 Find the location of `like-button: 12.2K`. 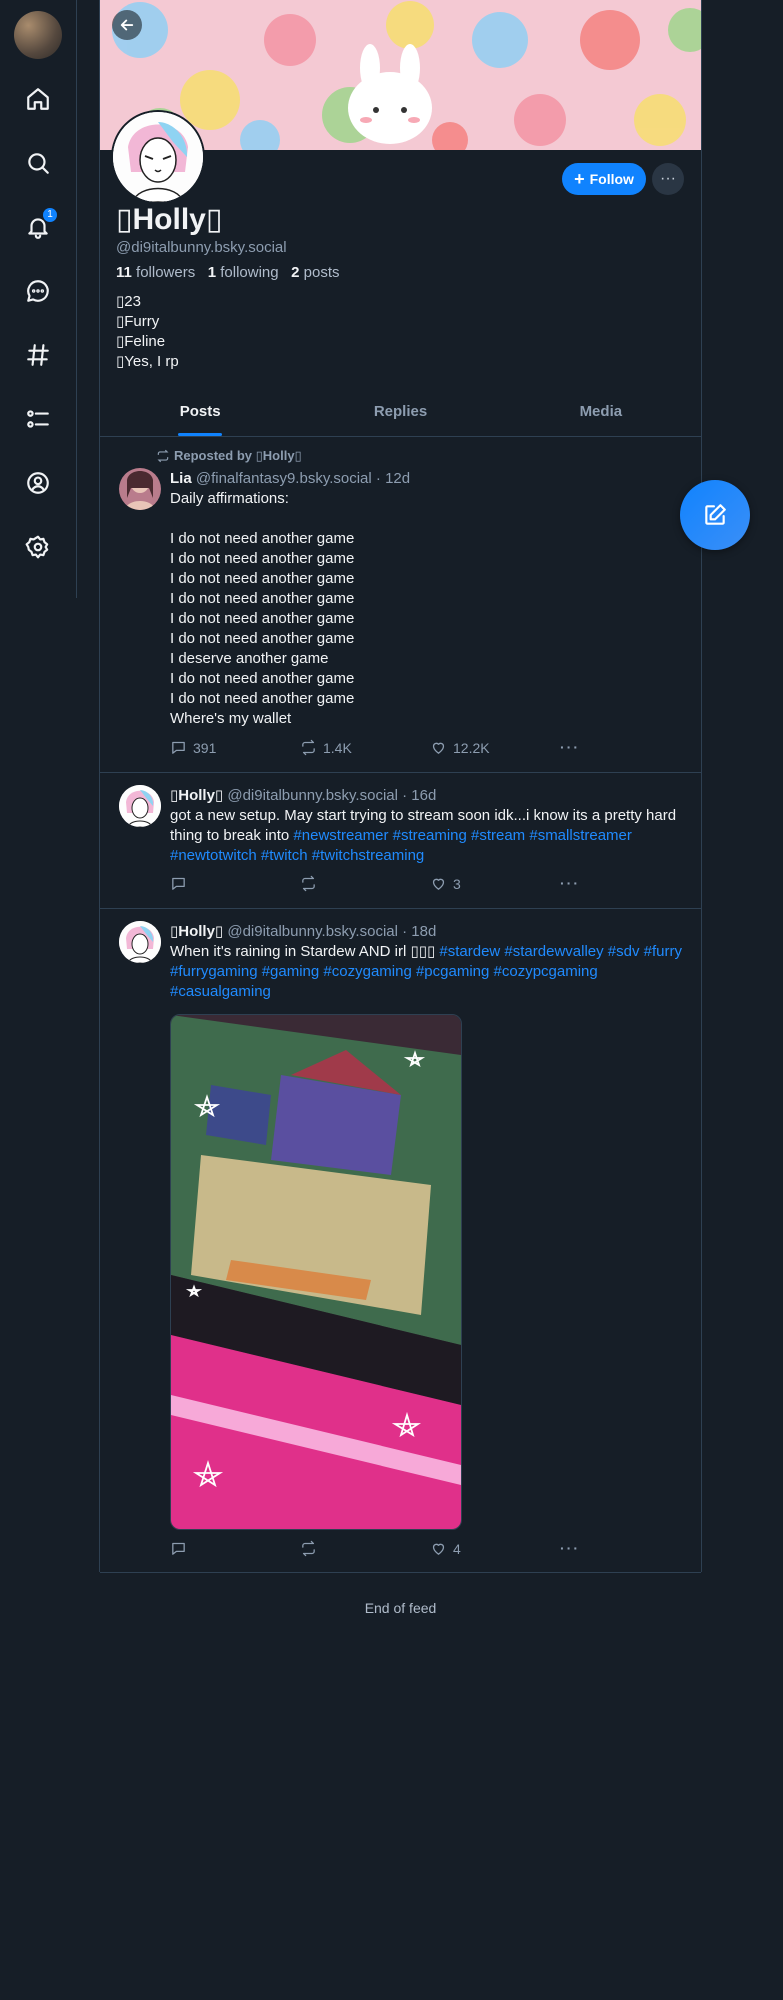

like-button: 12.2K is located at coordinates (460, 747).